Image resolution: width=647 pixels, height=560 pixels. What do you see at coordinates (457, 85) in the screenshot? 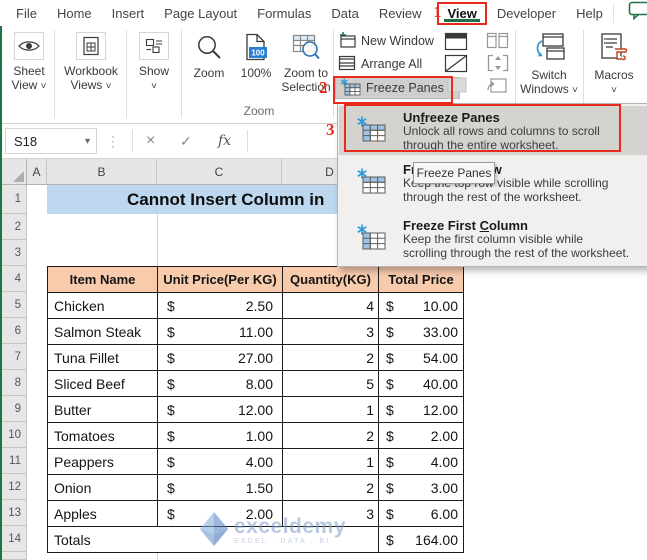
I see `unhide-window-button-disabled` at bounding box center [457, 85].